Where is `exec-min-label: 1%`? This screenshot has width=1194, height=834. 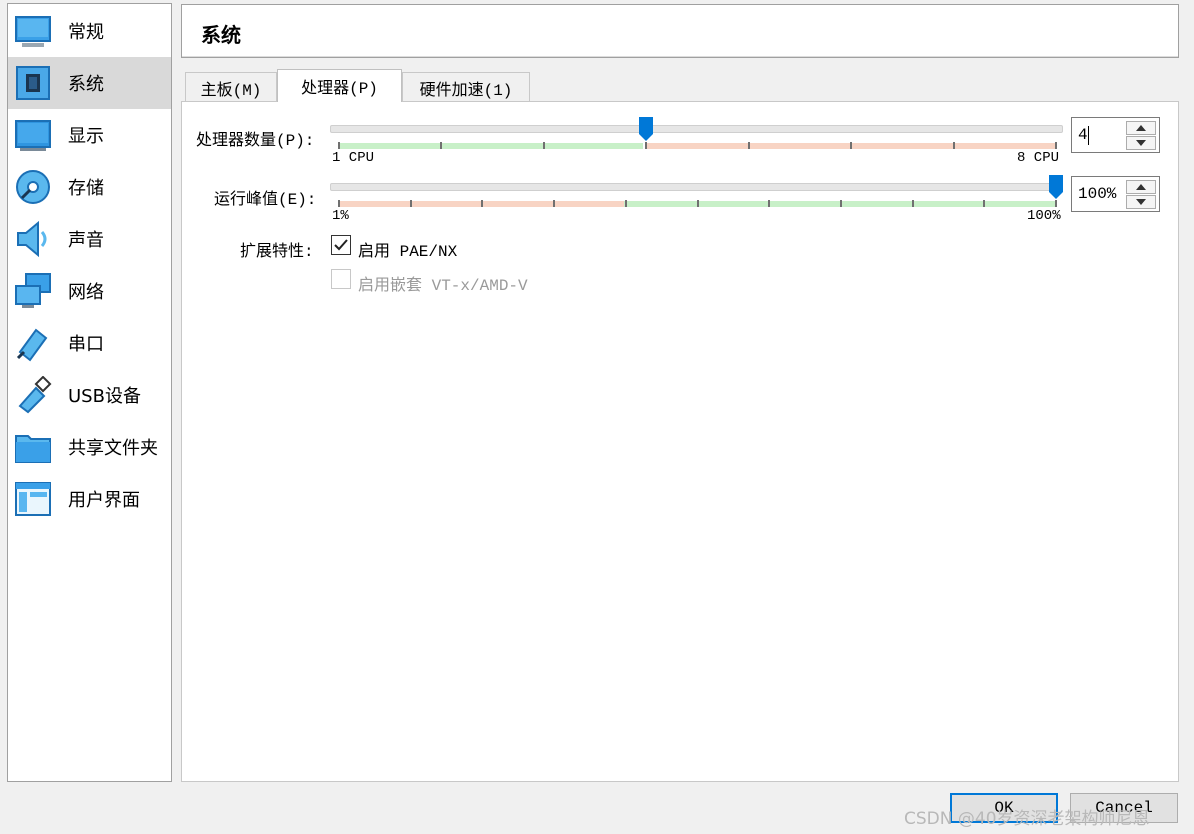 exec-min-label: 1% is located at coordinates (340, 216).